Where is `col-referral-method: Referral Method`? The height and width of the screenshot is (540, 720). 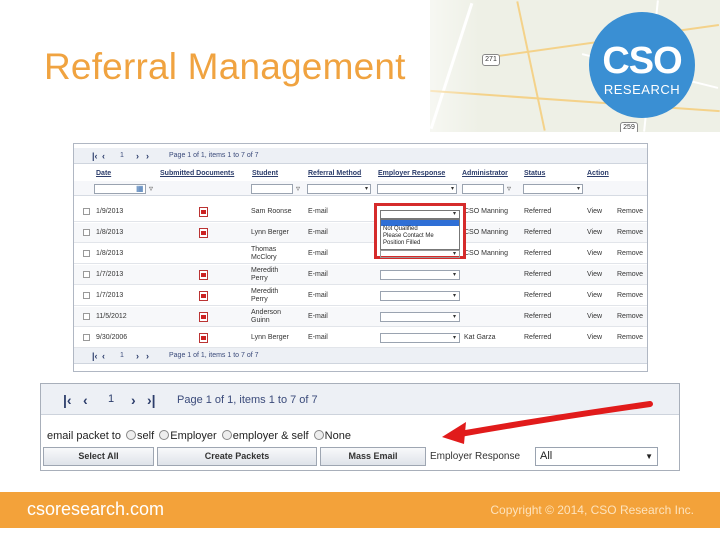
col-referral-method: Referral Method is located at coordinates (334, 173).